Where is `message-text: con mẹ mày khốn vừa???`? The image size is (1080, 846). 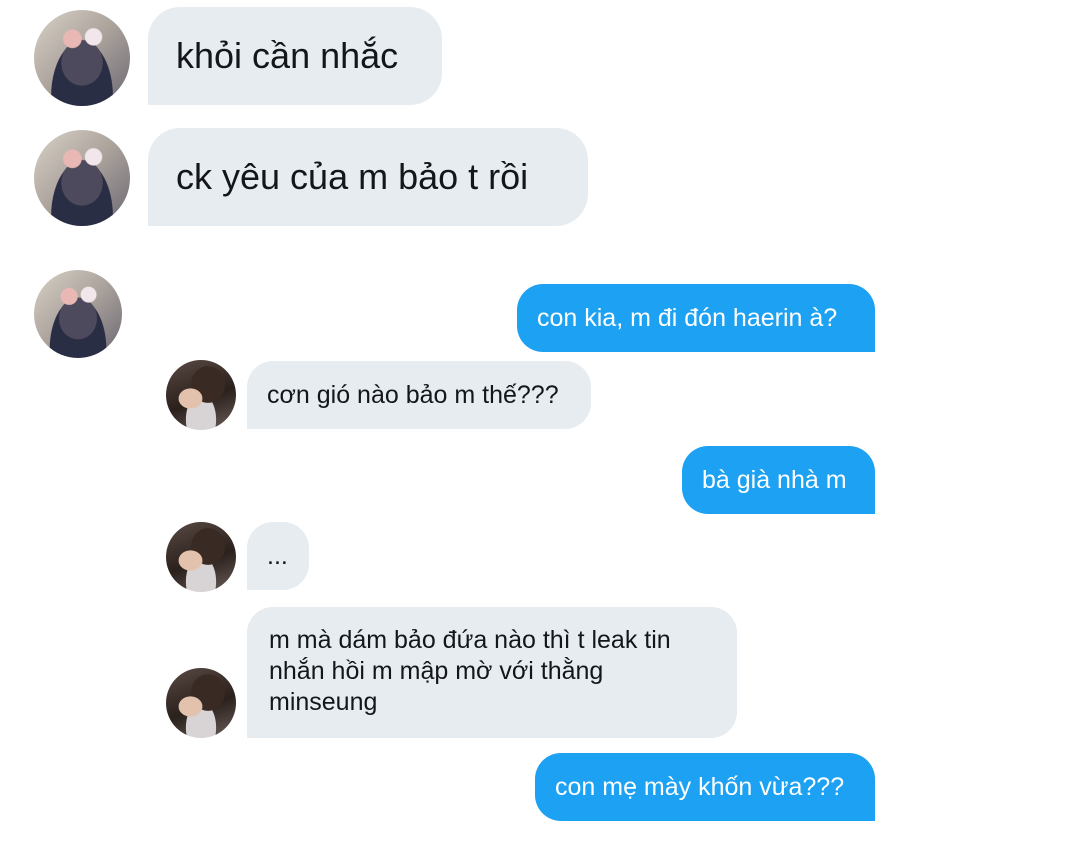 message-text: con mẹ mày khốn vừa??? is located at coordinates (700, 786).